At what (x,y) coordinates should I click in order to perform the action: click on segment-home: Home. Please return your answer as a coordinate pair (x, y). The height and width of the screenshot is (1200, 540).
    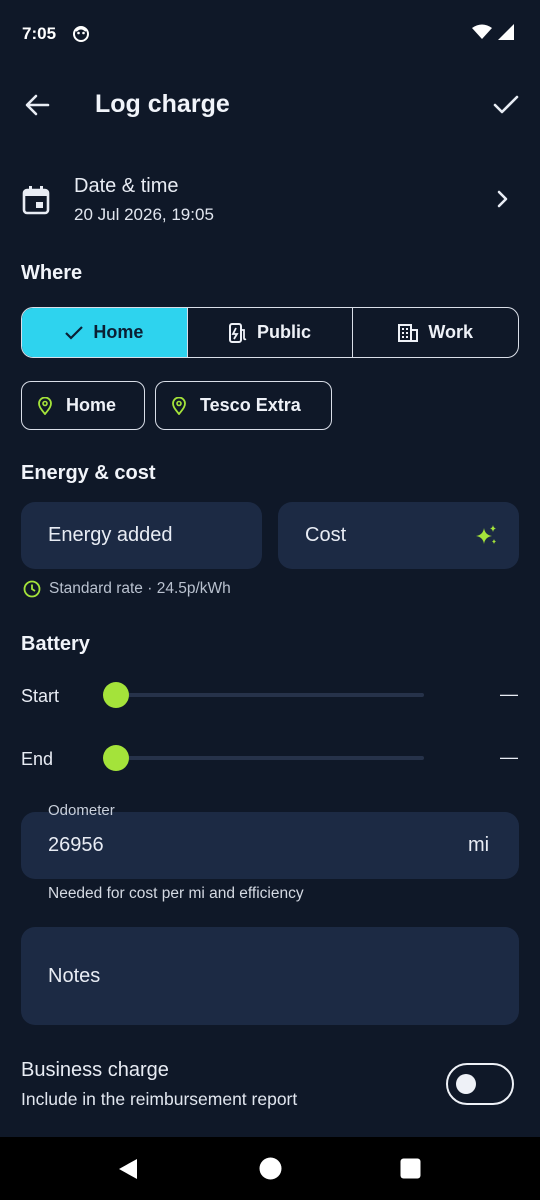
    Looking at the image, I should click on (104, 332).